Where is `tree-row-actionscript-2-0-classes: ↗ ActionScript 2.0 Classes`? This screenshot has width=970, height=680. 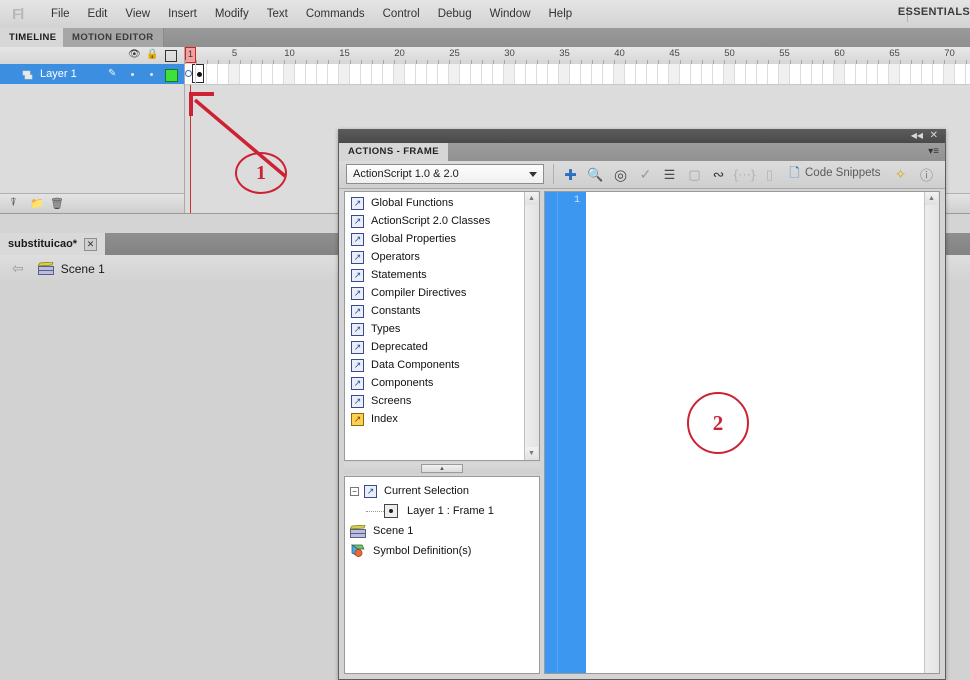 tree-row-actionscript-2-0-classes: ↗ ActionScript 2.0 Classes is located at coordinates (442, 221).